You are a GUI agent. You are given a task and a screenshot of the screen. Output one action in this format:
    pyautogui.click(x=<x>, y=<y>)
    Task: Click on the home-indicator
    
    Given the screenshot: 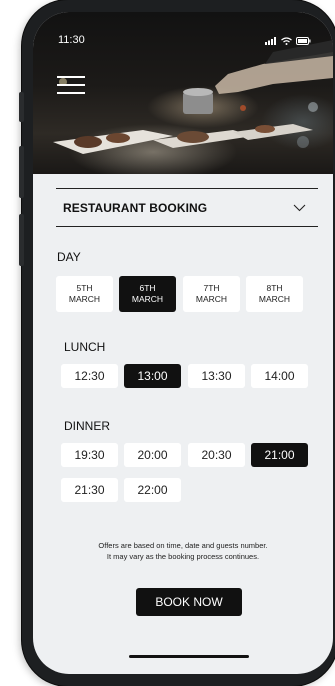 What is the action you would take?
    pyautogui.click(x=189, y=656)
    